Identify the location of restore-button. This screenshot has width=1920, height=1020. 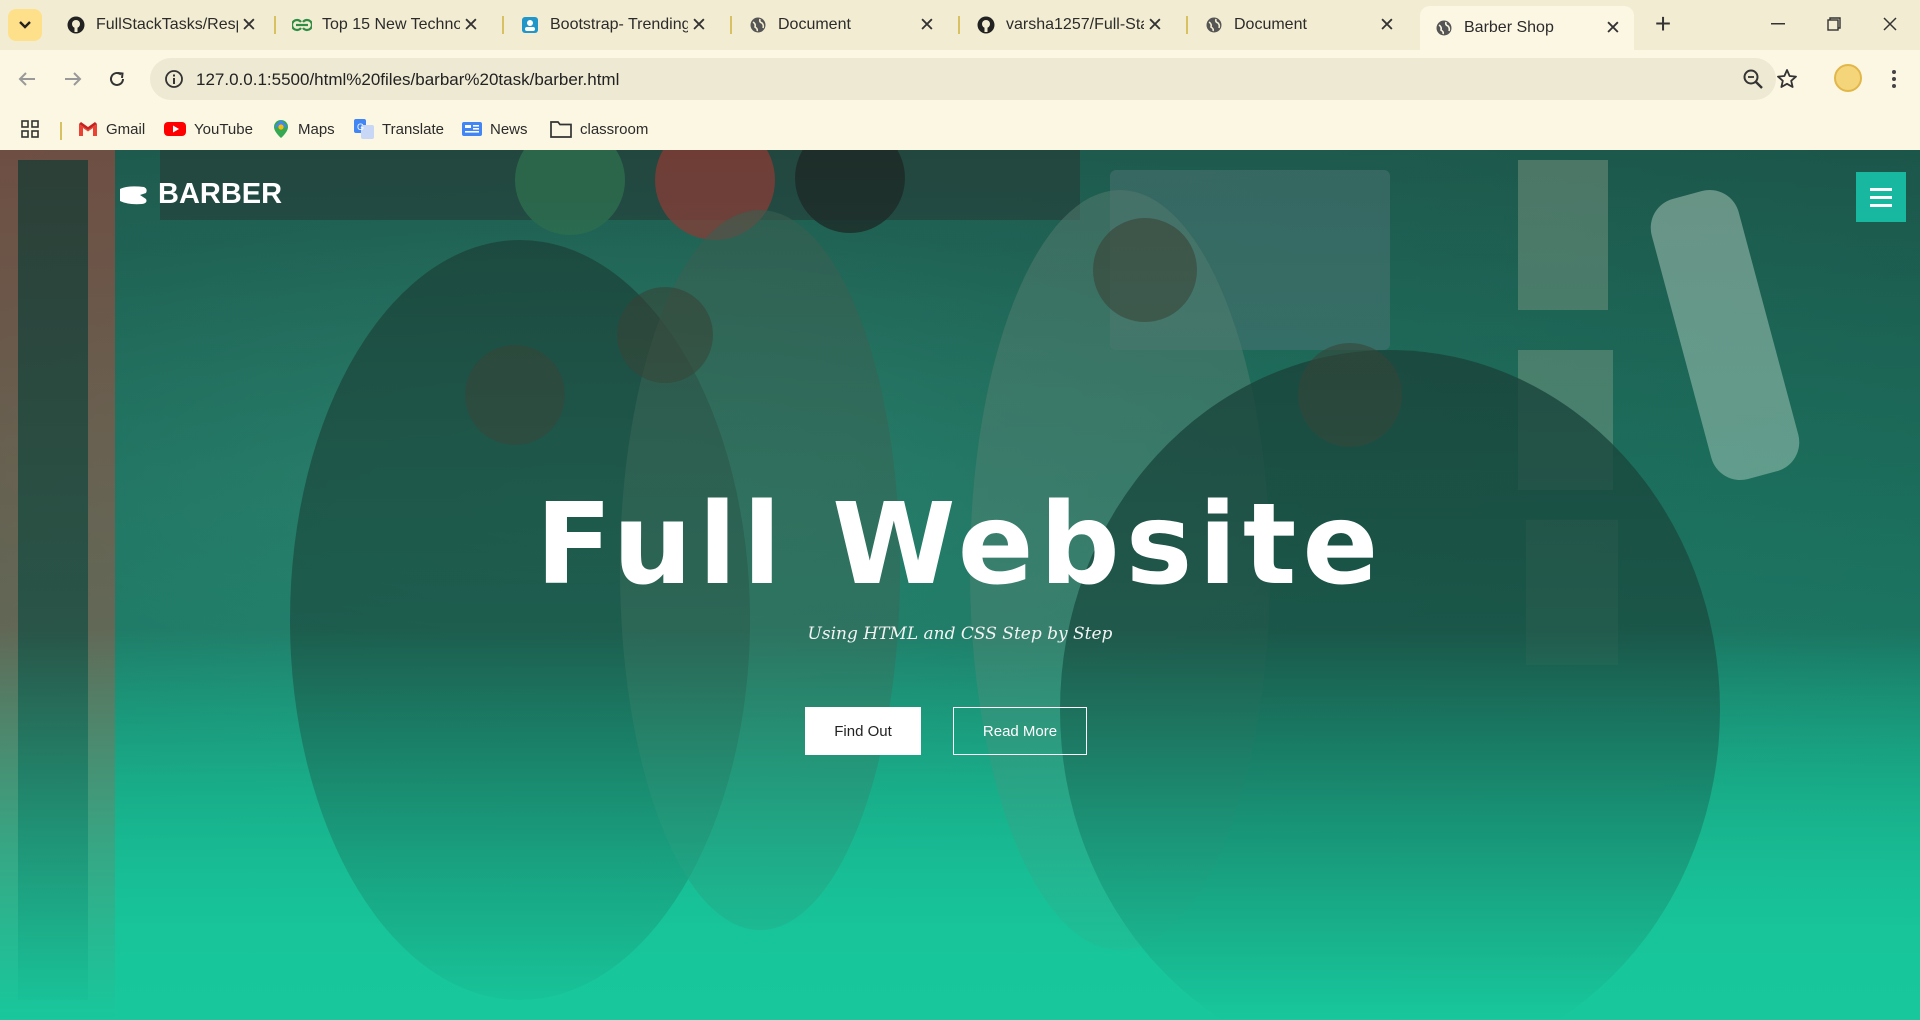
(1834, 24).